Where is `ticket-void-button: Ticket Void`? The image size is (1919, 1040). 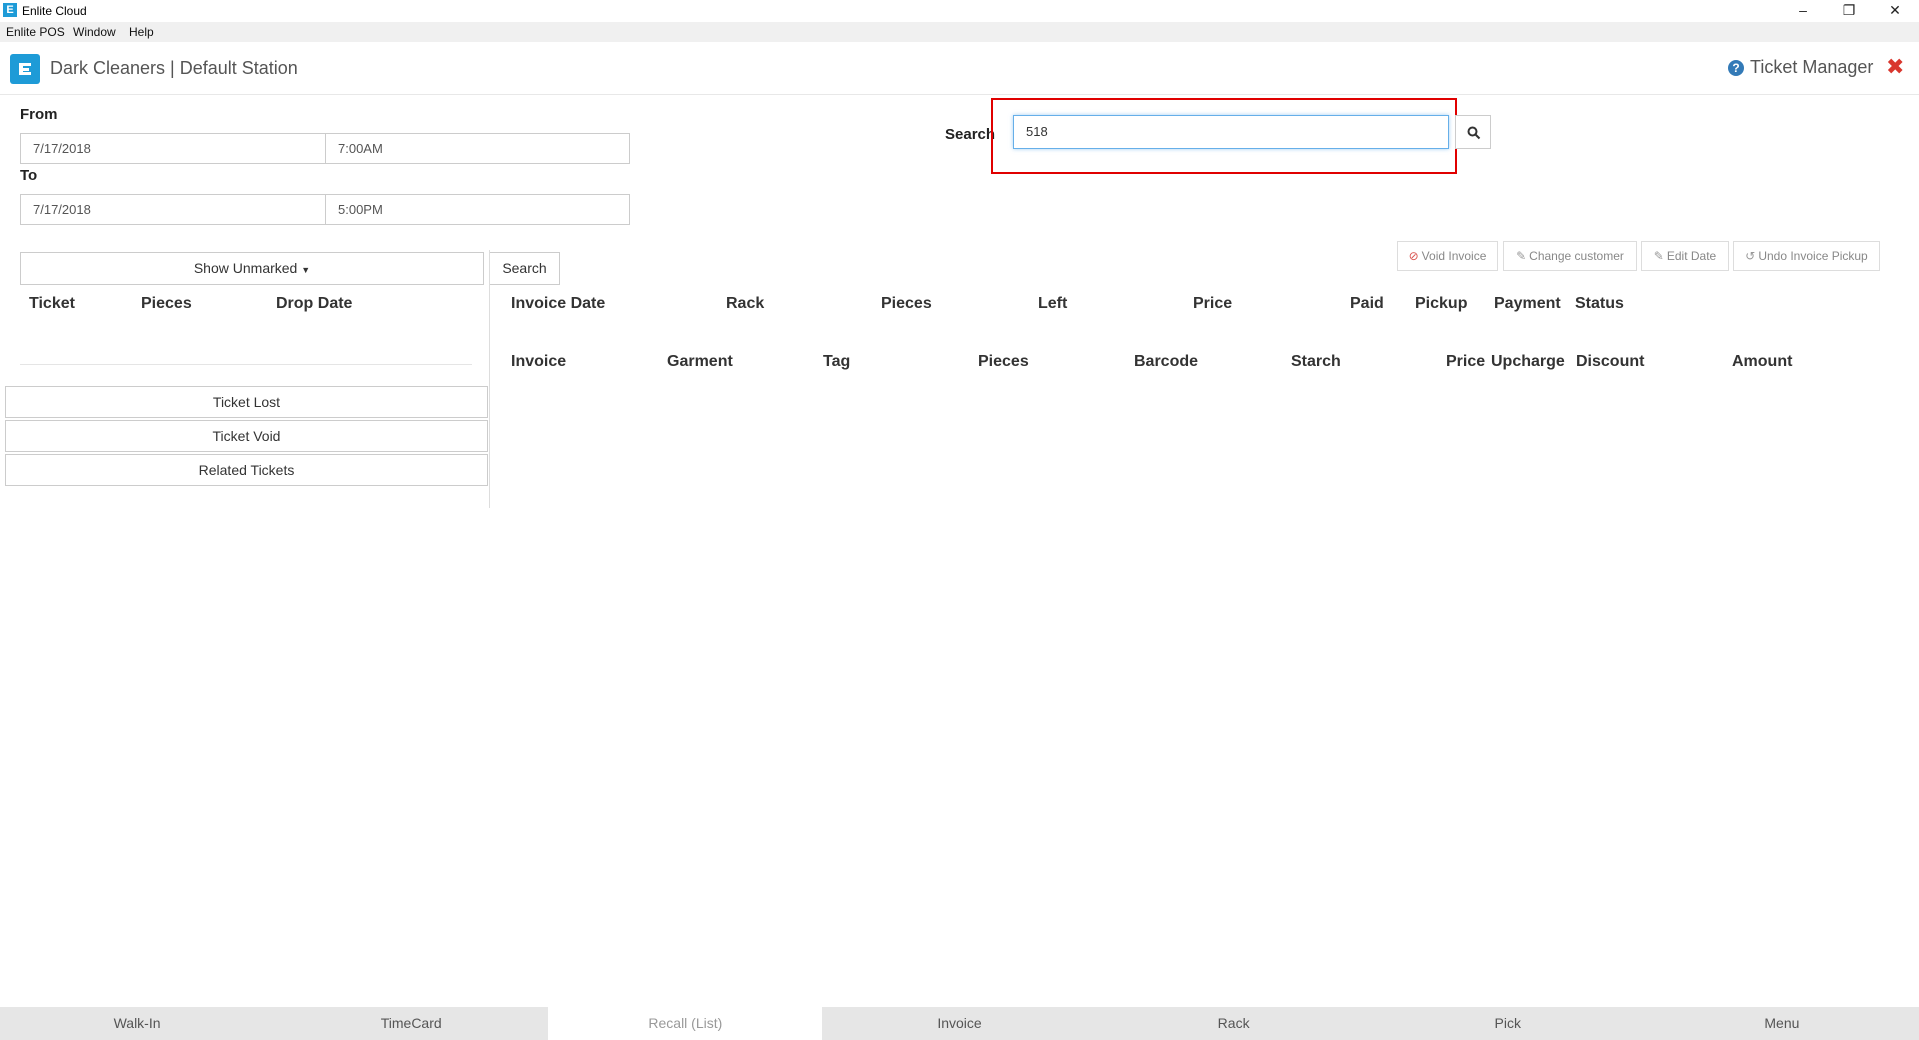
ticket-void-button: Ticket Void is located at coordinates (246, 436).